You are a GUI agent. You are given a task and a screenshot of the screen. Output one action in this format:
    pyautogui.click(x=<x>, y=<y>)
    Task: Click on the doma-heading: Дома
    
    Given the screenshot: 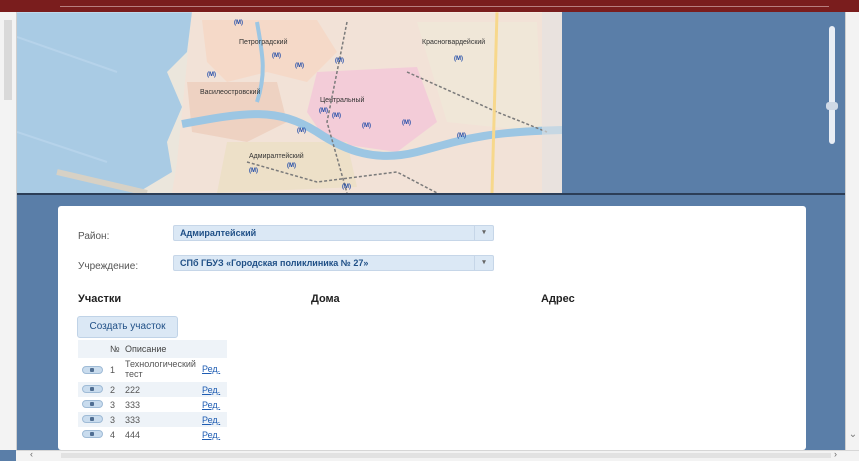 What is the action you would take?
    pyautogui.click(x=325, y=299)
    